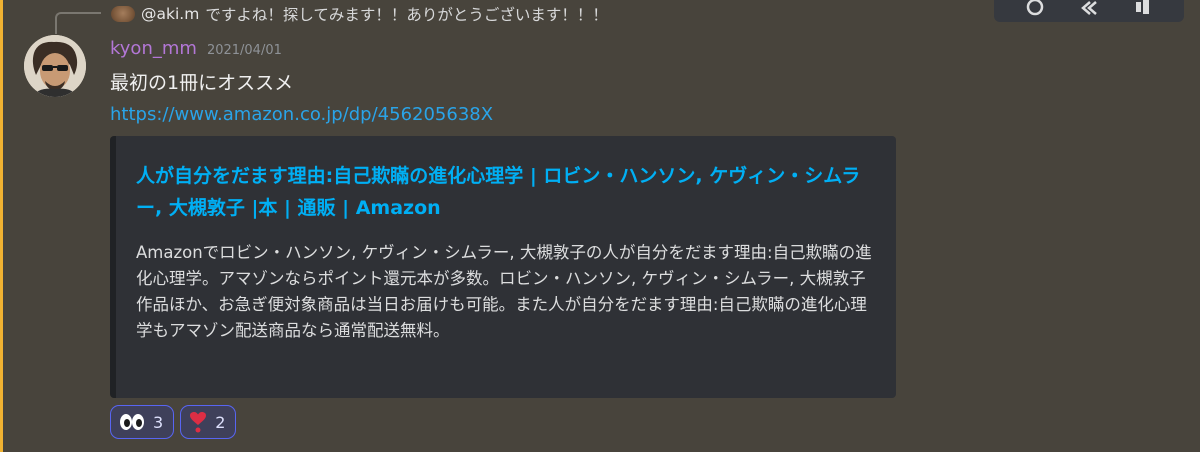  What do you see at coordinates (153, 48) in the screenshot?
I see `username: kyon_mm` at bounding box center [153, 48].